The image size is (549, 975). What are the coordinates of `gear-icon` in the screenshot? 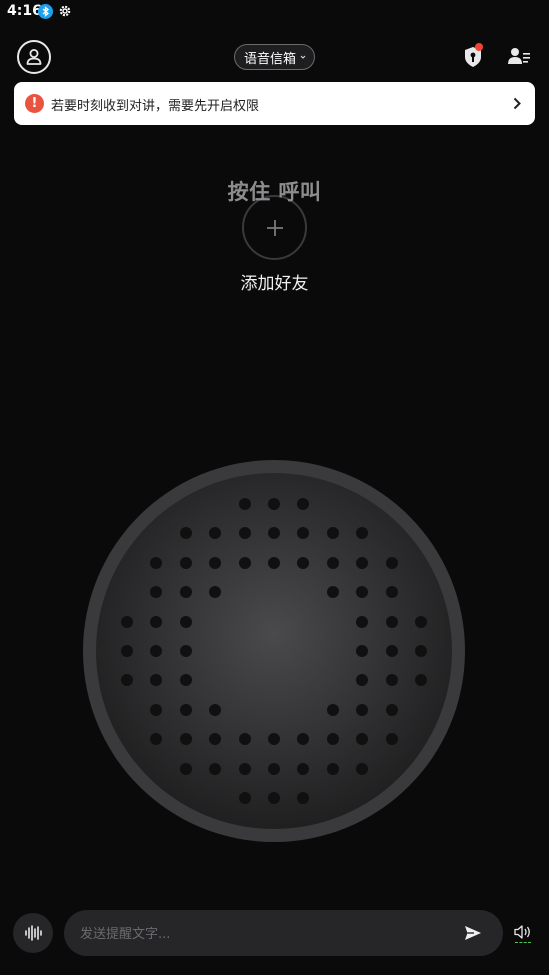 It's located at (65, 10).